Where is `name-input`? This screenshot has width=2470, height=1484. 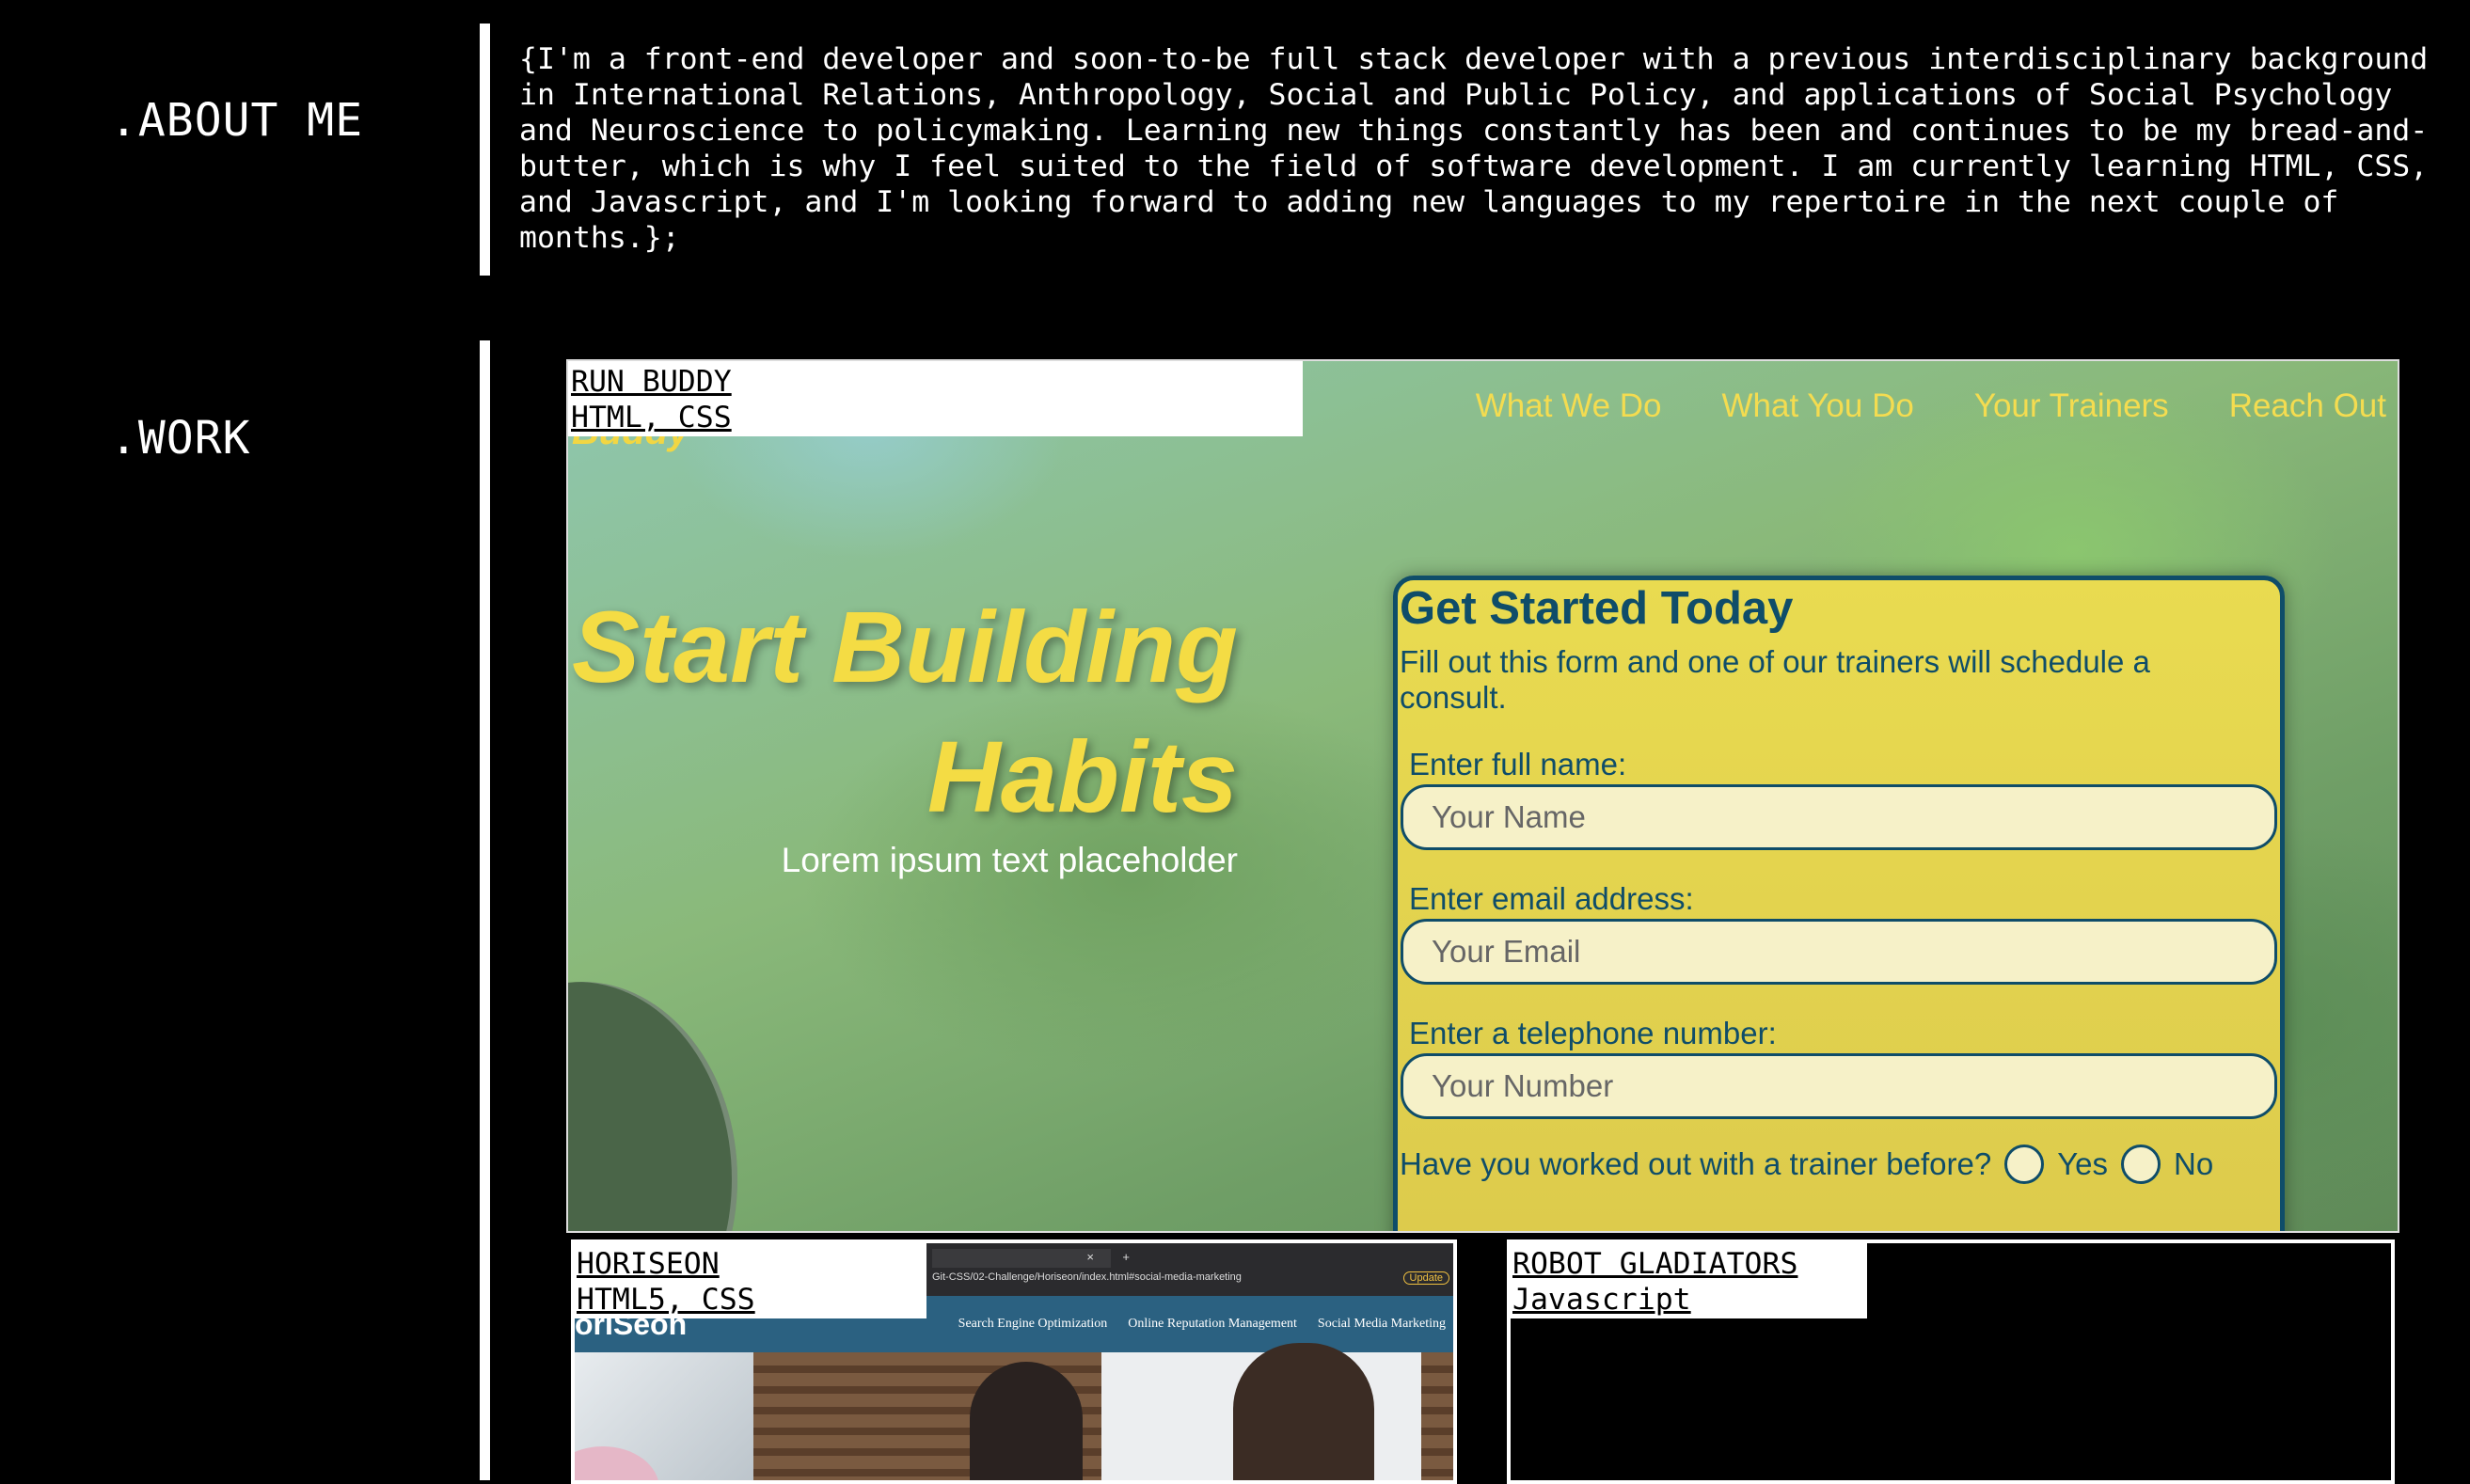 name-input is located at coordinates (1839, 817).